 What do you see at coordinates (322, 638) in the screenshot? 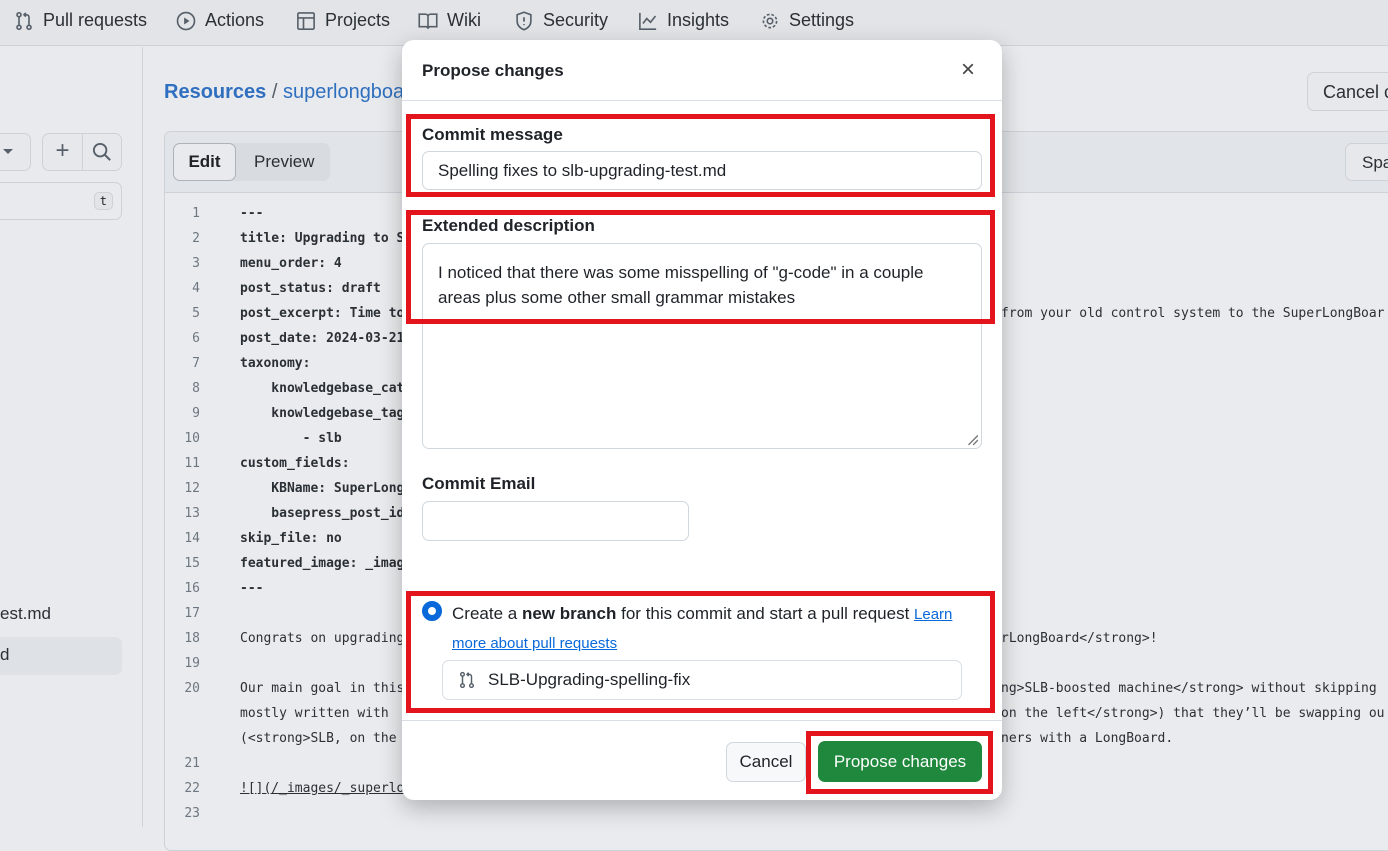
I see `code-text: Congrats on upgrading` at bounding box center [322, 638].